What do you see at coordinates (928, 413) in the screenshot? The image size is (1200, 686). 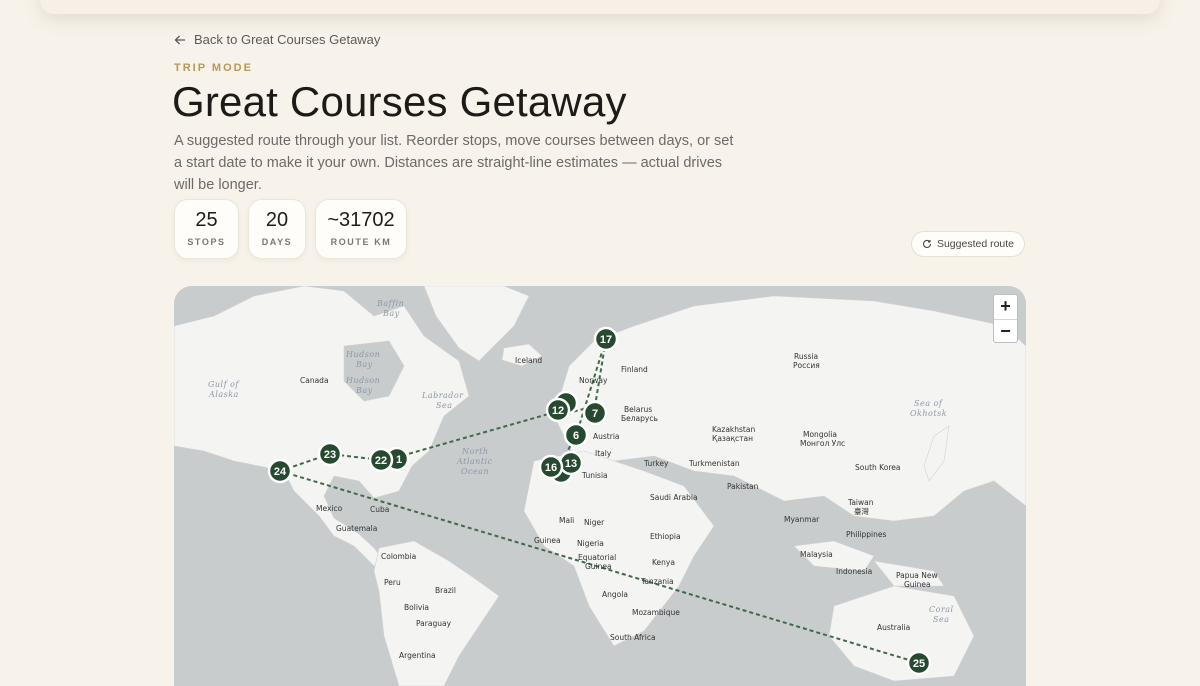 I see `sea-okhotsk-2: Okhotsk` at bounding box center [928, 413].